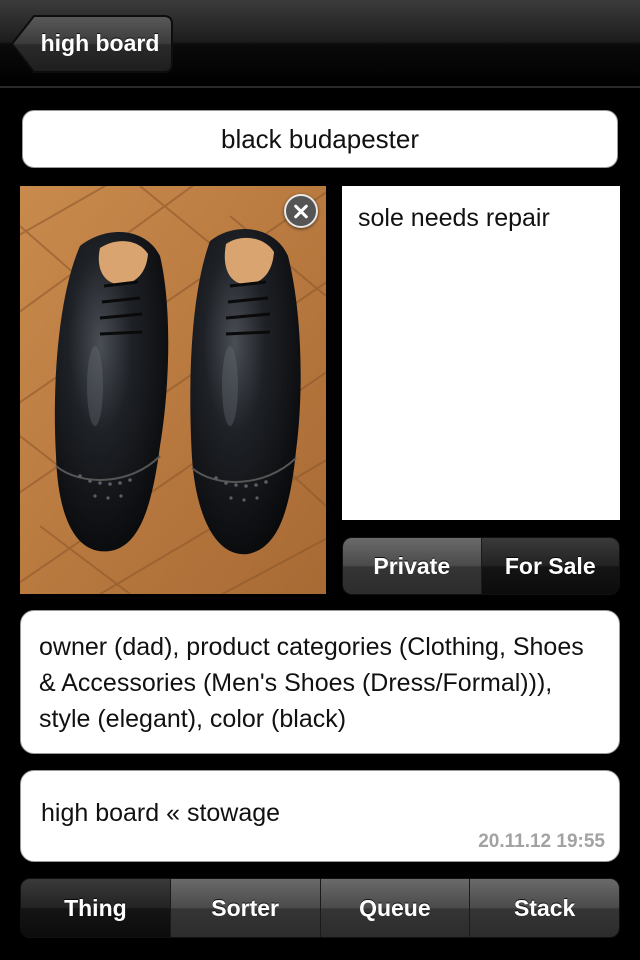  What do you see at coordinates (245, 392) in the screenshot?
I see `right-shoe` at bounding box center [245, 392].